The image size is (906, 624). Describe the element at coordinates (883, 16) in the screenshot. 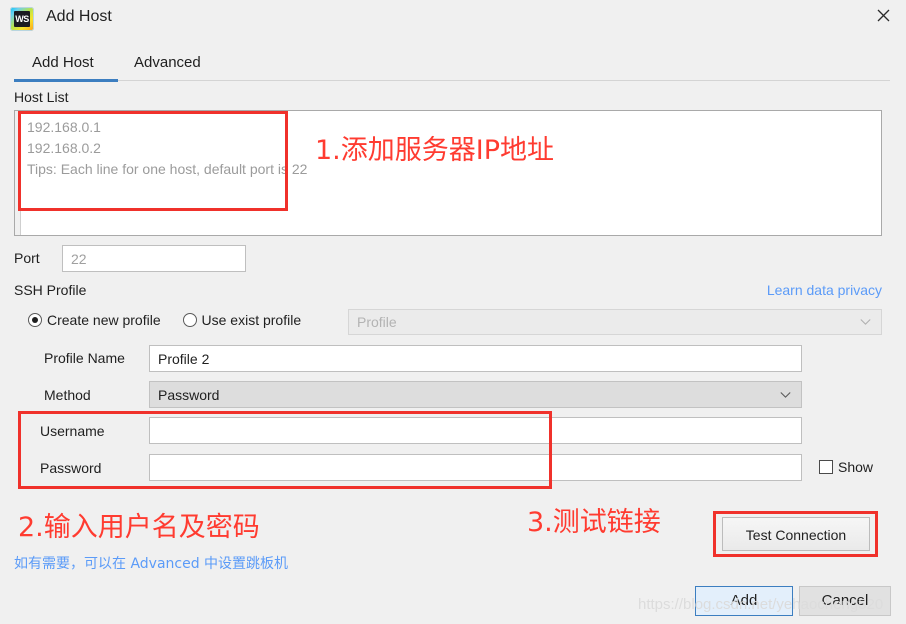

I see `close-icon` at that location.